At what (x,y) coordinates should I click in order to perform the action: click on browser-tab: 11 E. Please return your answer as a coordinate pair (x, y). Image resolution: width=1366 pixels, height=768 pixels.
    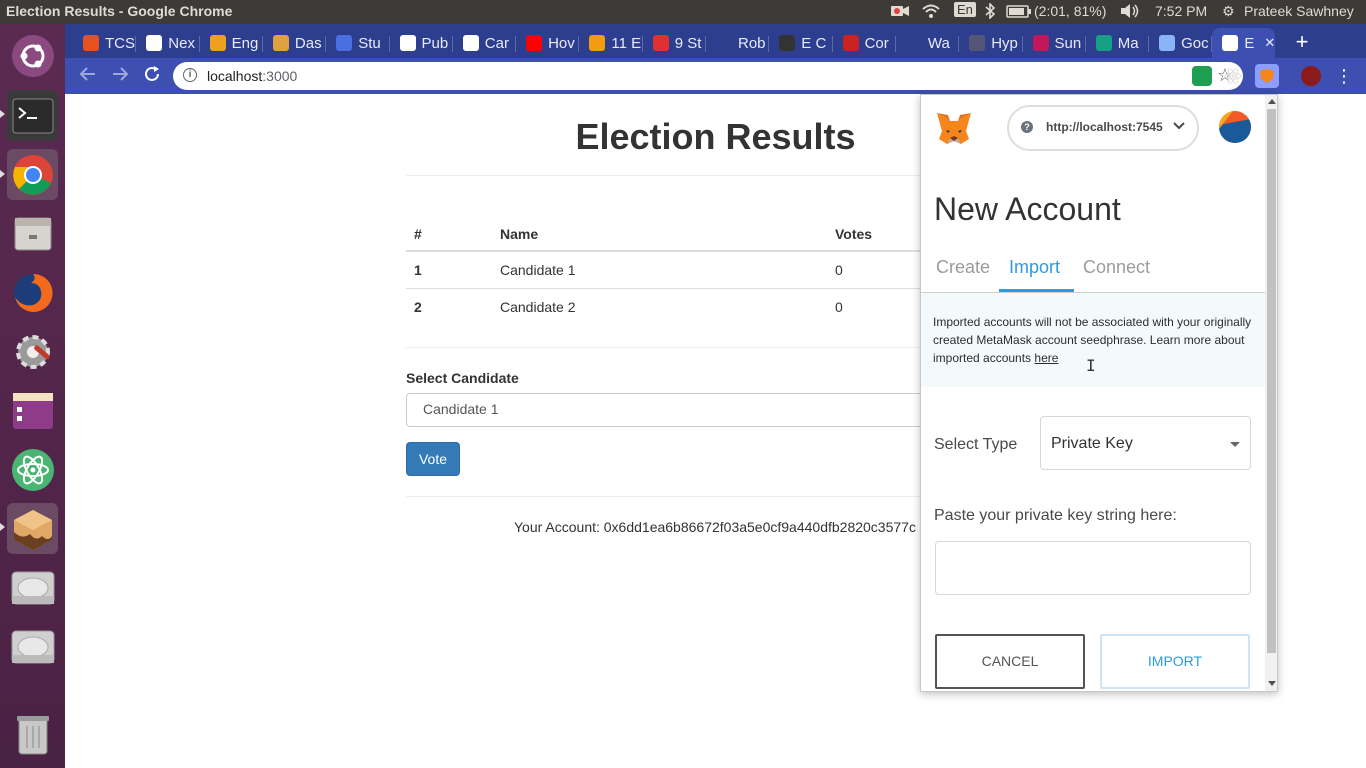
    Looking at the image, I should click on (610, 43).